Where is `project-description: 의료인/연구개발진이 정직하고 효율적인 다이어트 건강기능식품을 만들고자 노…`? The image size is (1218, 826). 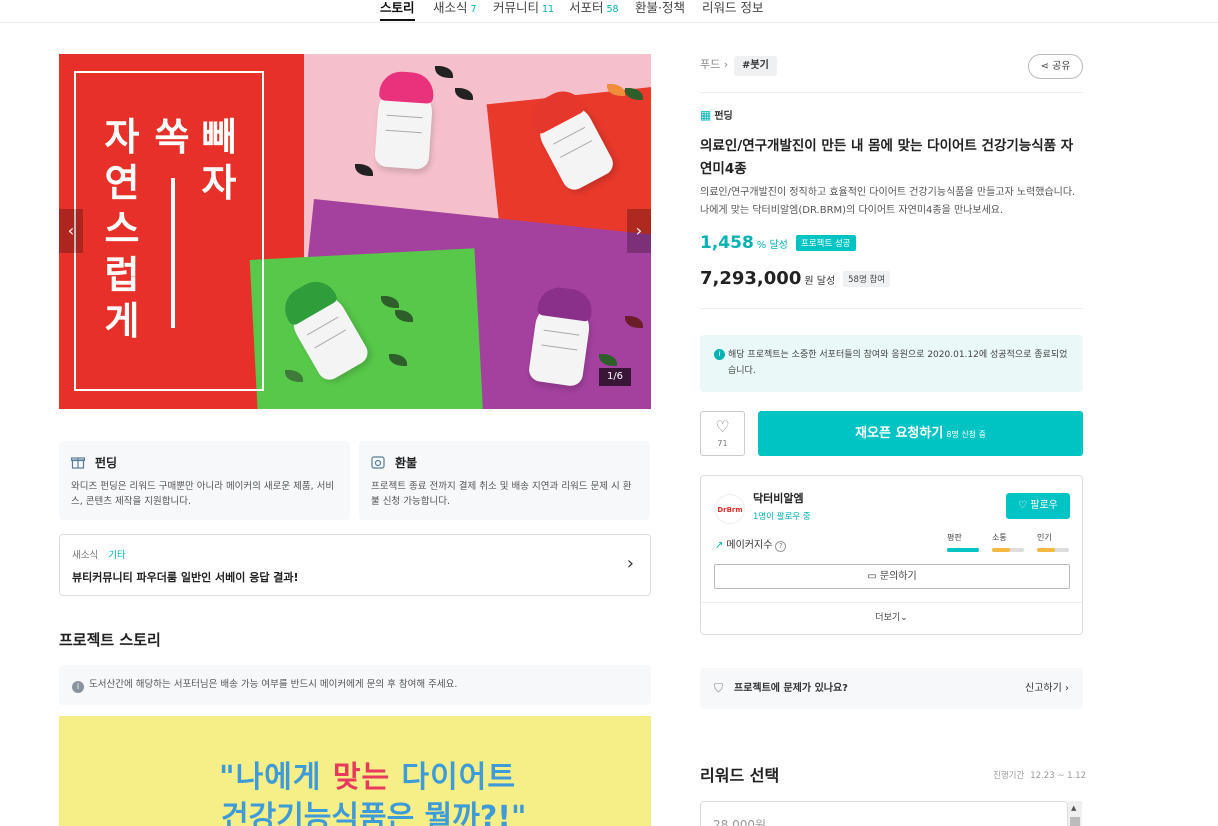
project-description: 의료인/연구개발진이 정직하고 효율적인 다이어트 건강기능식품을 만들고자 노… is located at coordinates (888, 201).